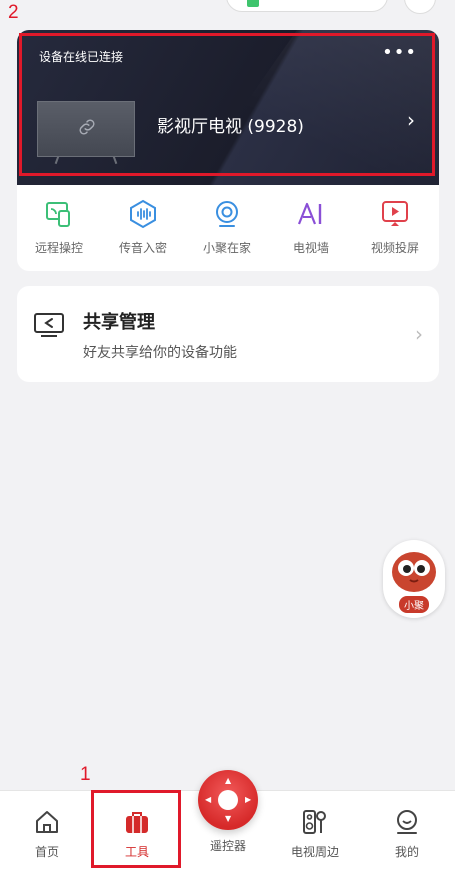 The height and width of the screenshot is (885, 455). Describe the element at coordinates (59, 227) in the screenshot. I see `tool-remote-control: 远程操控` at that location.